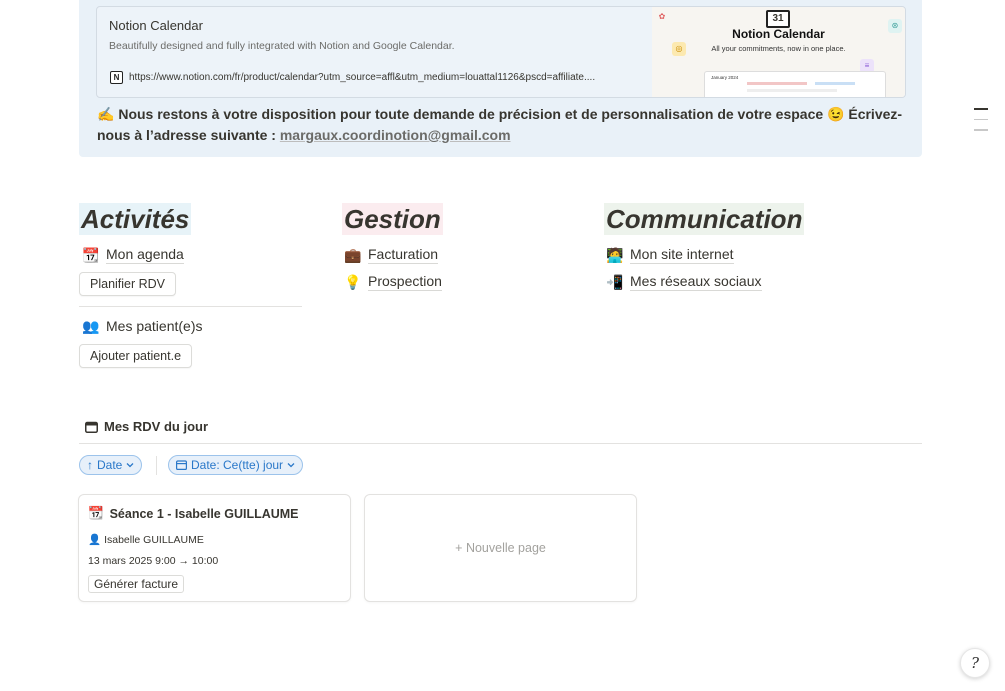  I want to click on plus-icon: +, so click(459, 548).